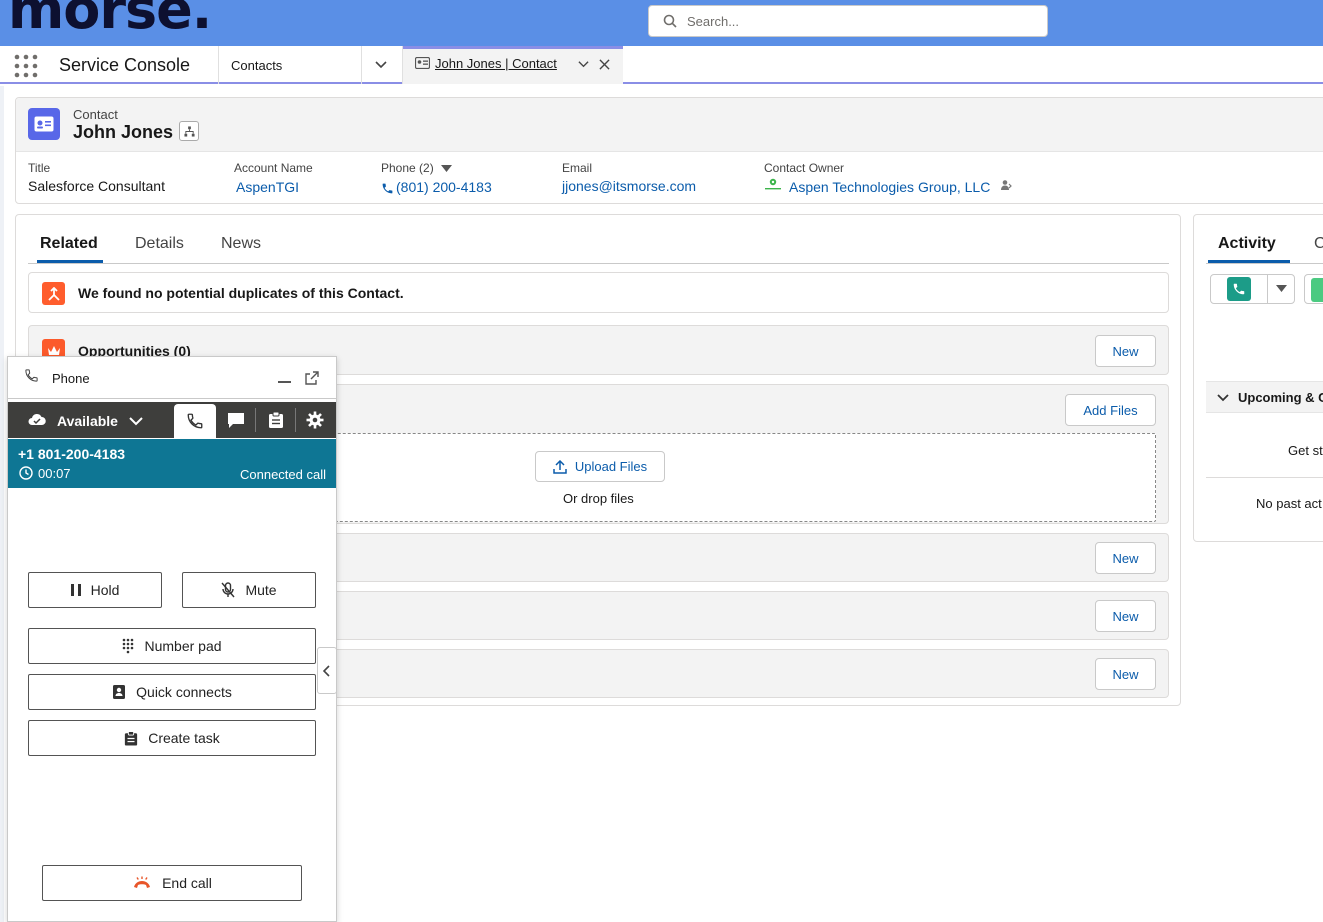  What do you see at coordinates (128, 646) in the screenshot?
I see `keypad-icon` at bounding box center [128, 646].